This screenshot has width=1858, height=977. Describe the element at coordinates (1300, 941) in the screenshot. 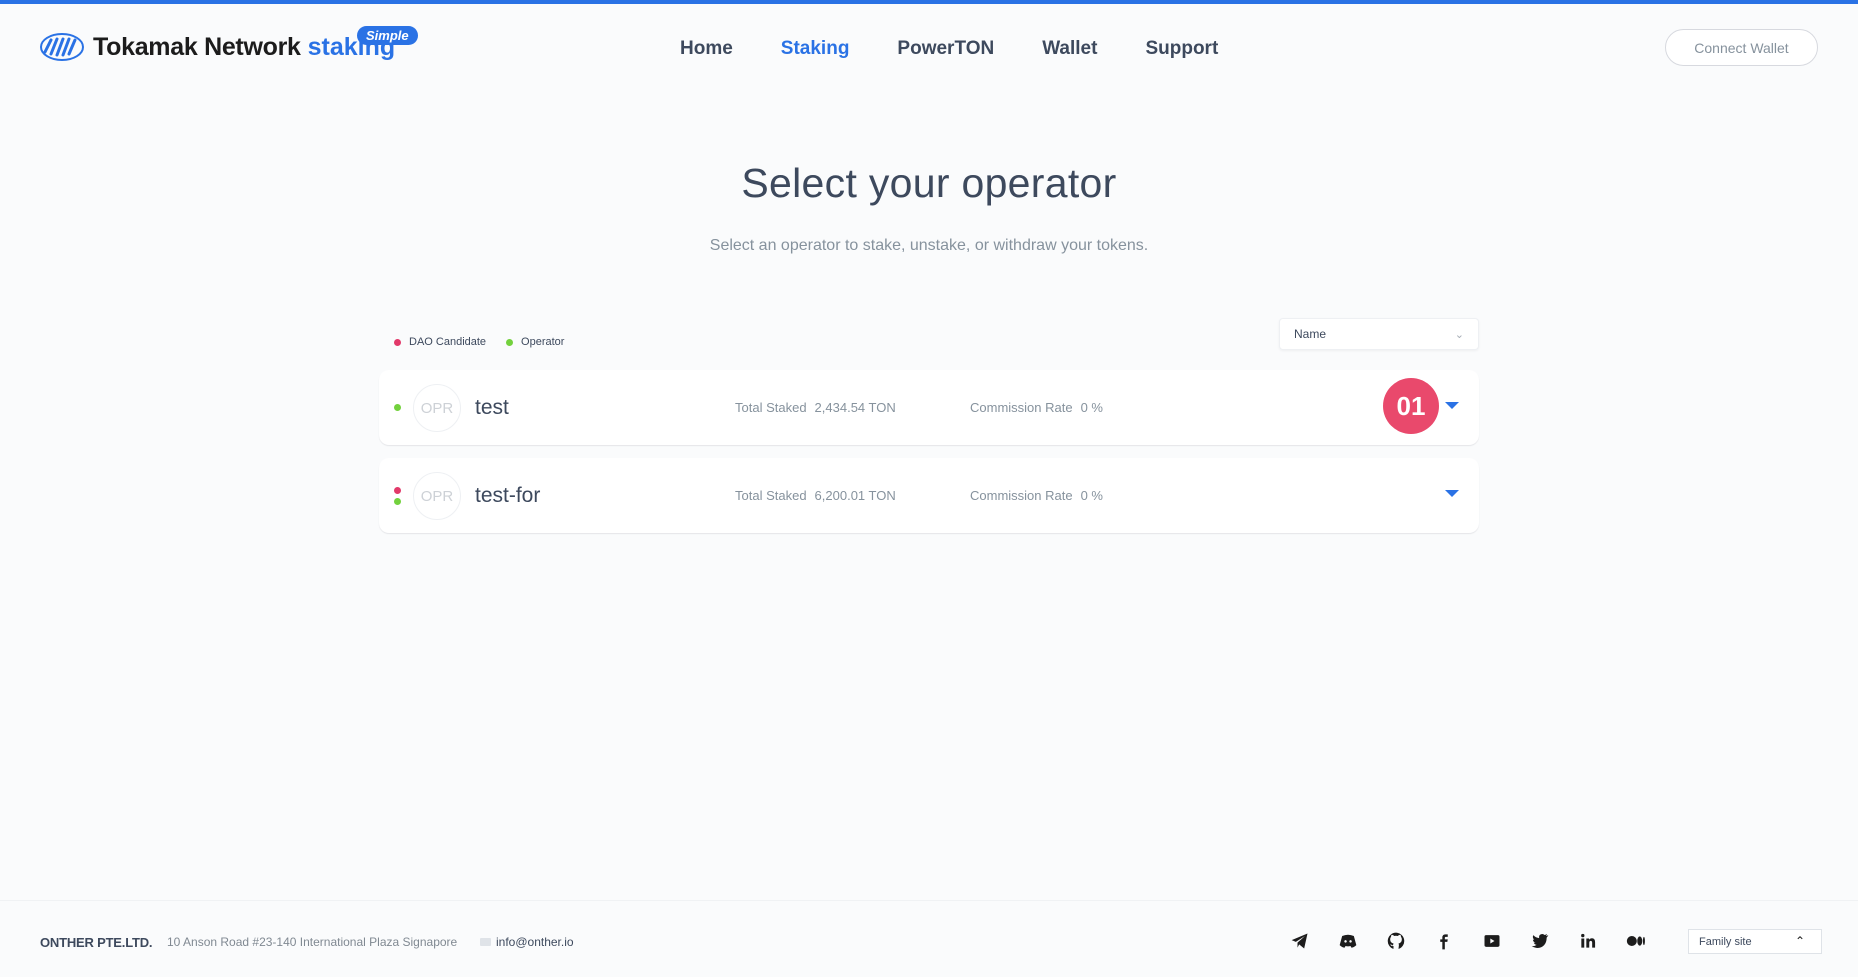

I see `telegram-icon` at that location.